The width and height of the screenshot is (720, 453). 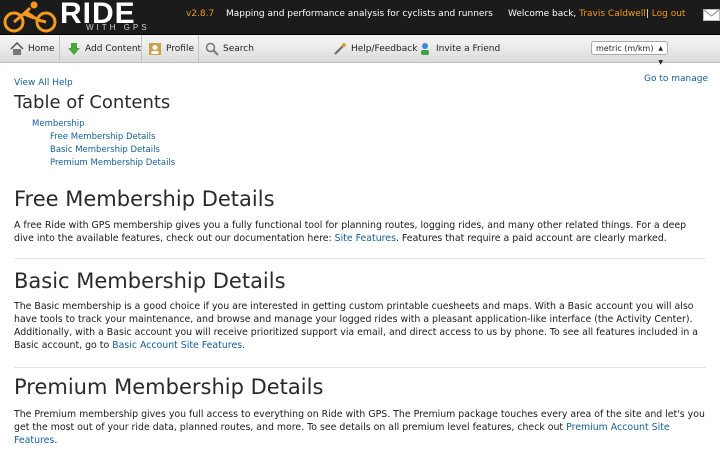 What do you see at coordinates (177, 345) in the screenshot?
I see `basic-features-link: Basic Account Site Features` at bounding box center [177, 345].